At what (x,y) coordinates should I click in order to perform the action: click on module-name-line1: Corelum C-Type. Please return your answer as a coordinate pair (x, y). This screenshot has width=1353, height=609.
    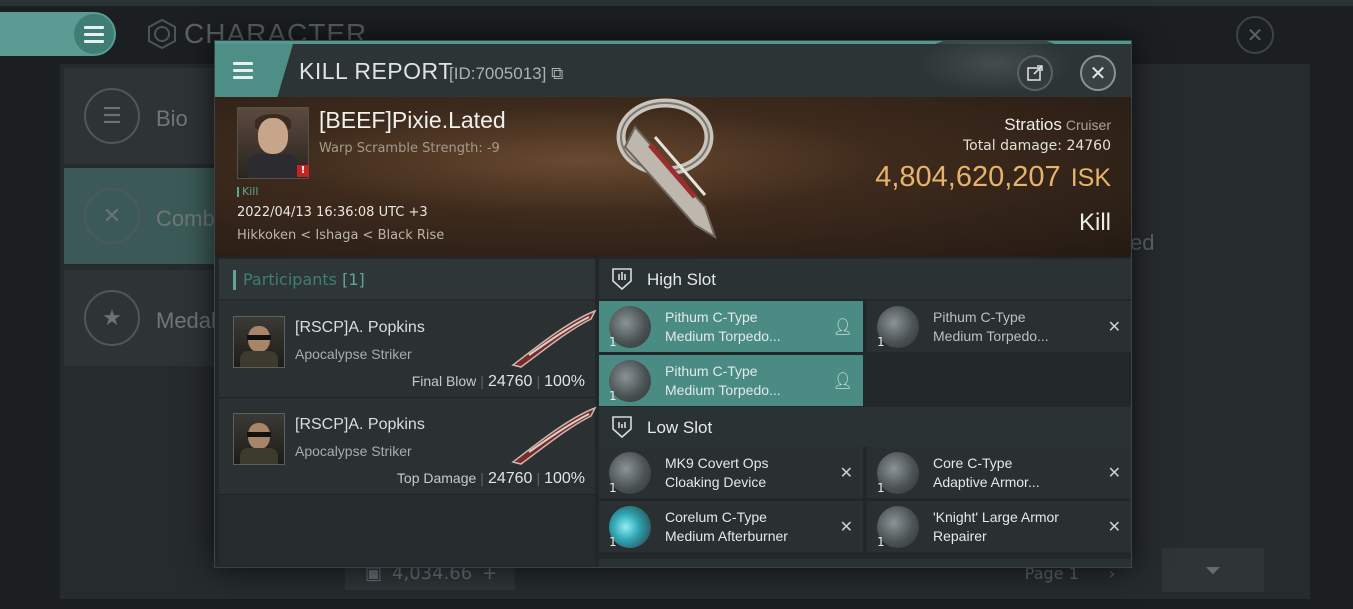
    Looking at the image, I should click on (716, 517).